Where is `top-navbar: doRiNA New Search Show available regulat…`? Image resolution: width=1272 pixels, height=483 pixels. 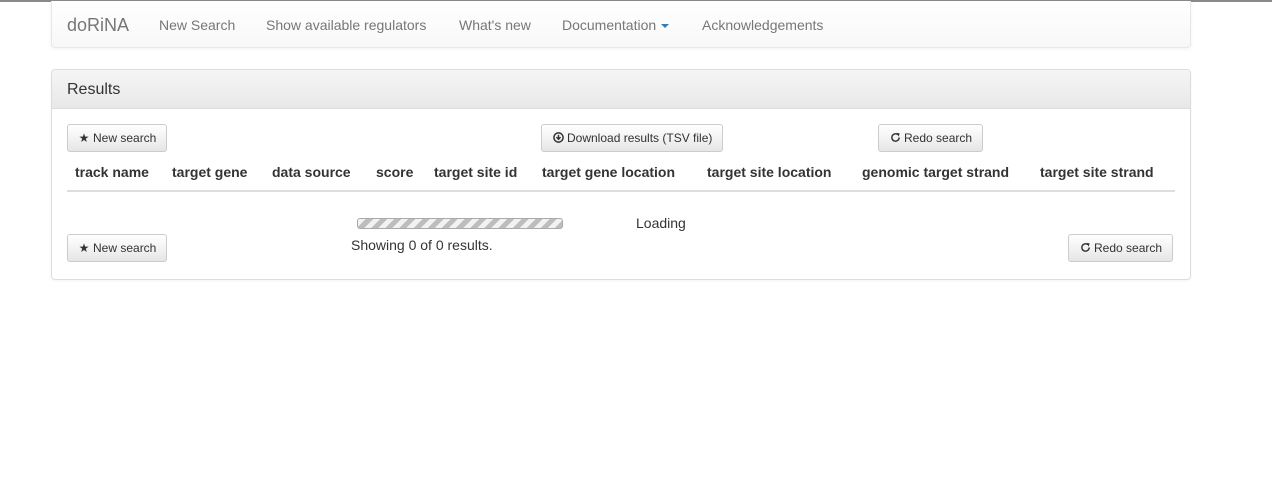
top-navbar: doRiNA New Search Show available regulat… is located at coordinates (621, 24).